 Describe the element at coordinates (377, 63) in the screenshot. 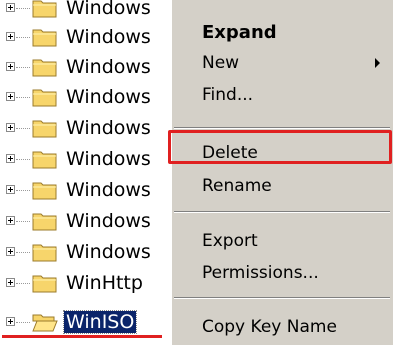

I see `submenu-arrow-icon` at that location.